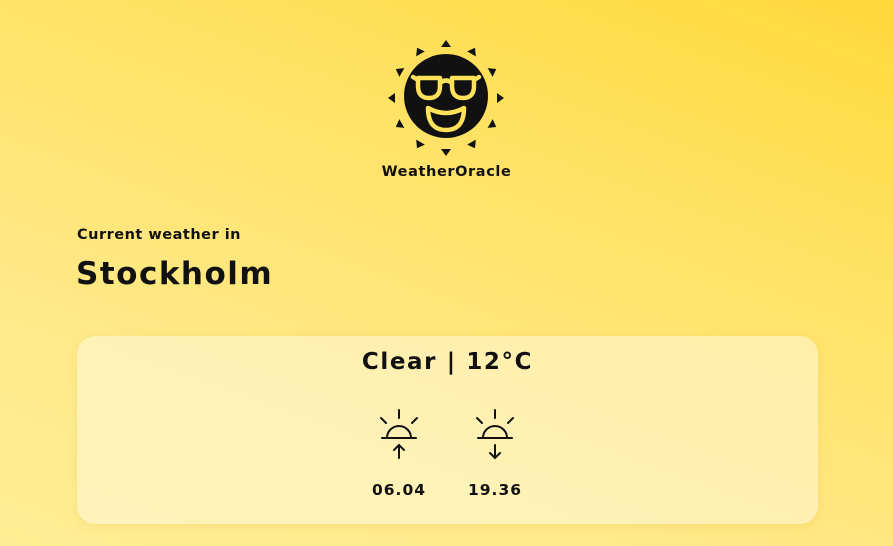  Describe the element at coordinates (447, 362) in the screenshot. I see `weather-summary: Clear | 12°C` at that location.